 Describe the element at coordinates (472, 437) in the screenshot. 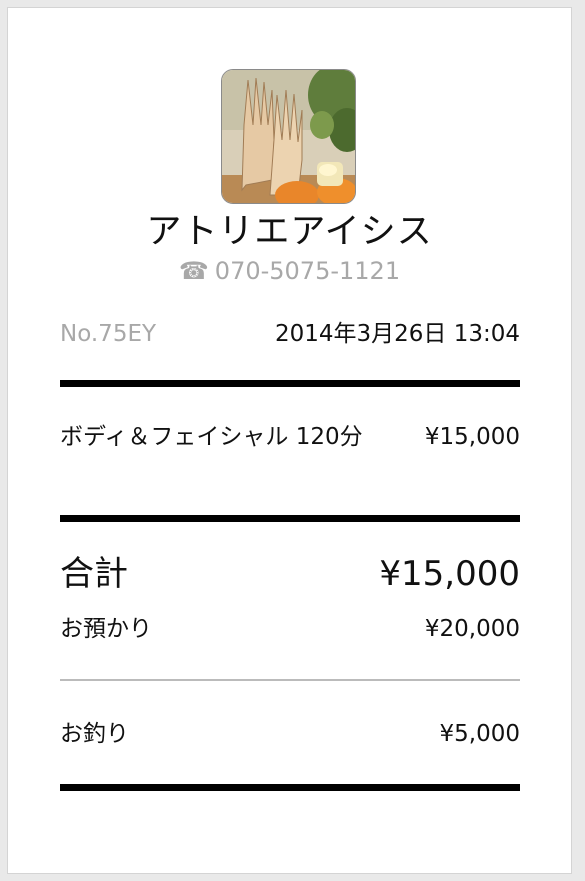

I see `line-item-price: ¥15,000` at that location.